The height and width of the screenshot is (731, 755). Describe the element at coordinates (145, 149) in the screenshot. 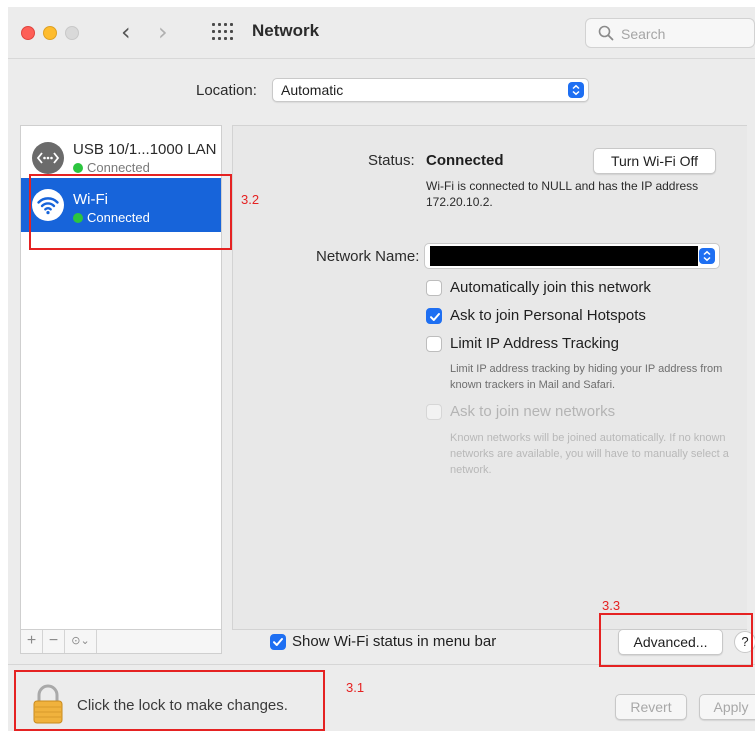

I see `service-name: USB 10/1...1000 LAN` at that location.